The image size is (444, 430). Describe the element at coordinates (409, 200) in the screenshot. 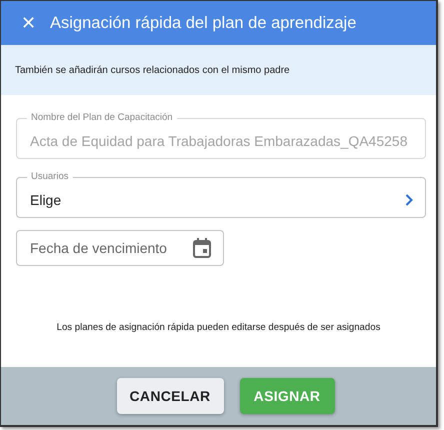

I see `chevron-right-icon` at that location.